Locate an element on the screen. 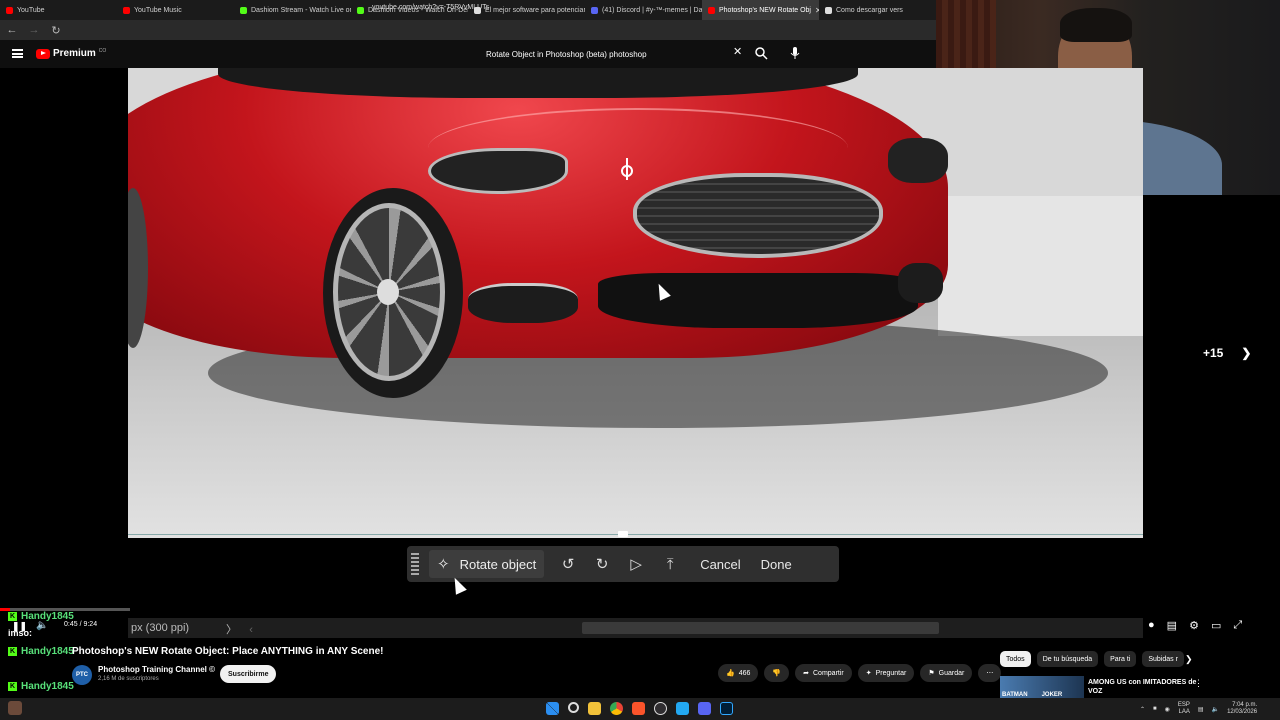 The width and height of the screenshot is (1280, 720). status-arrow-icon: 〉 ‹ is located at coordinates (239, 629).